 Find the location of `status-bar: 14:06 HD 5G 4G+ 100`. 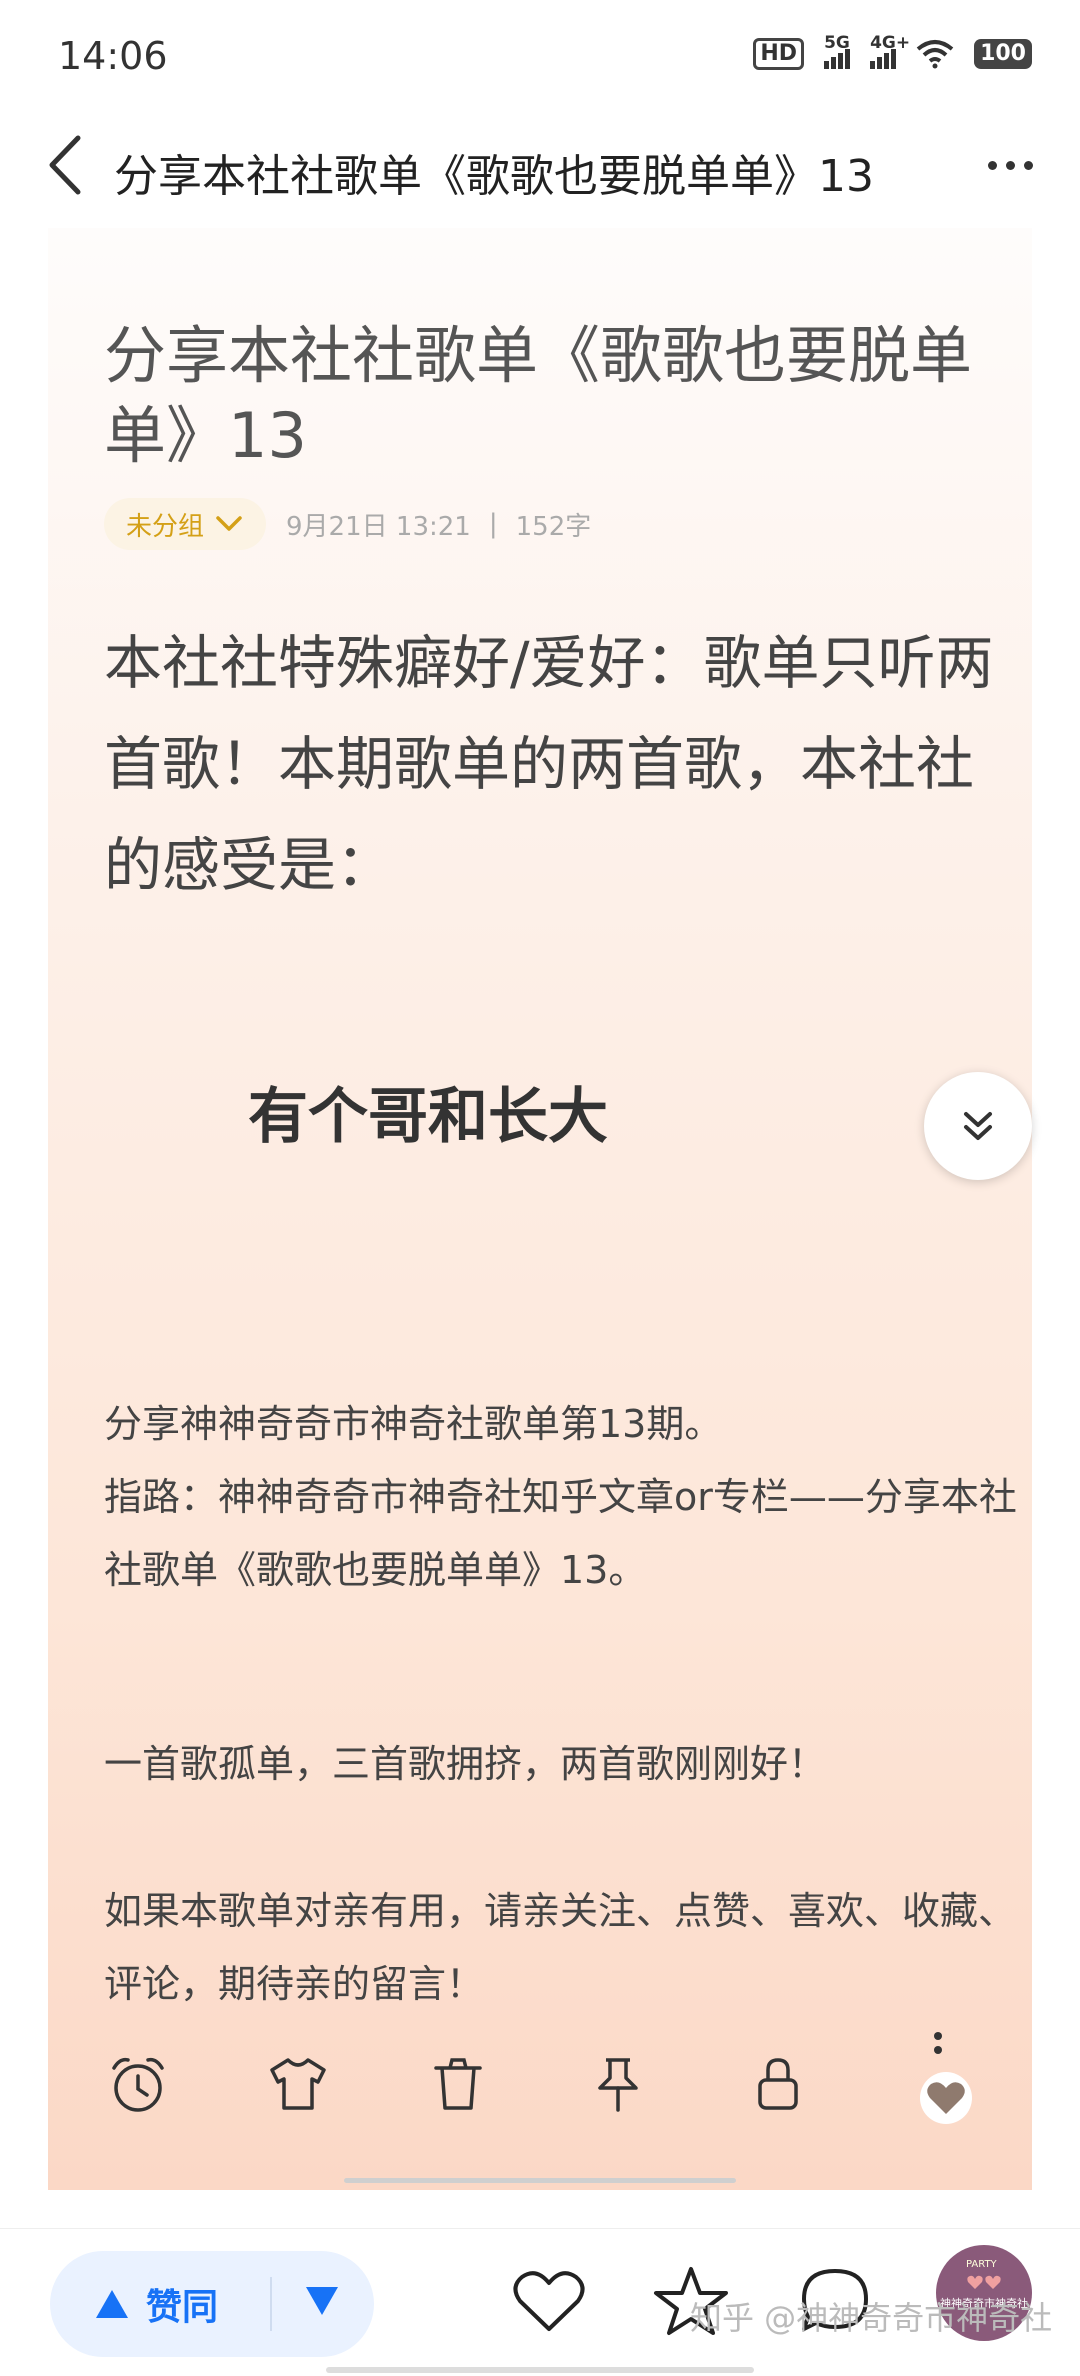

status-bar: 14:06 HD 5G 4G+ 100 is located at coordinates (540, 55).